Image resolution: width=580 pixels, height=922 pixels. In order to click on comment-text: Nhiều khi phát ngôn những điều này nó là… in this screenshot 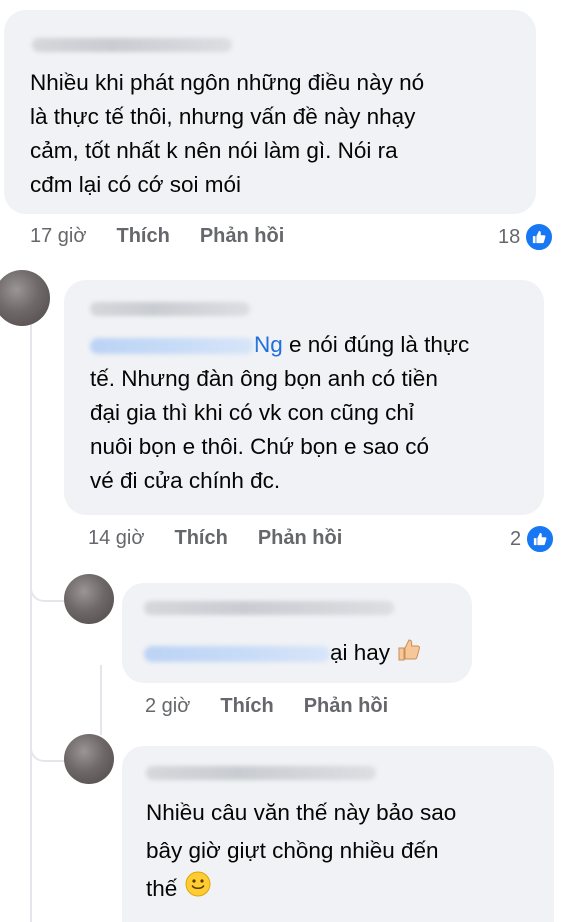, I will do `click(227, 133)`.